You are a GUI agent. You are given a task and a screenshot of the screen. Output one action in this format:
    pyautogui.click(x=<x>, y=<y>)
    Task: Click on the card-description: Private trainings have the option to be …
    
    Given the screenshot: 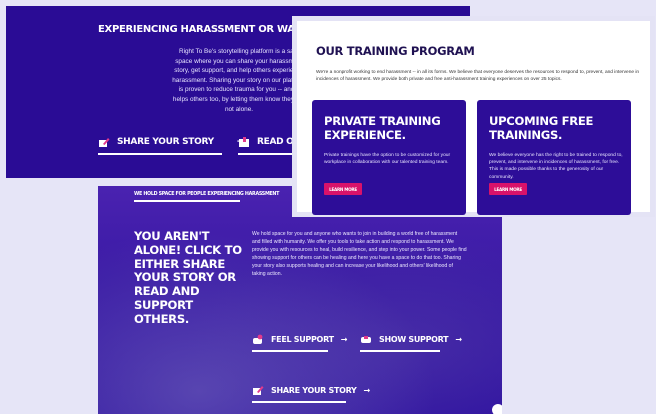 What is the action you would take?
    pyautogui.click(x=387, y=159)
    